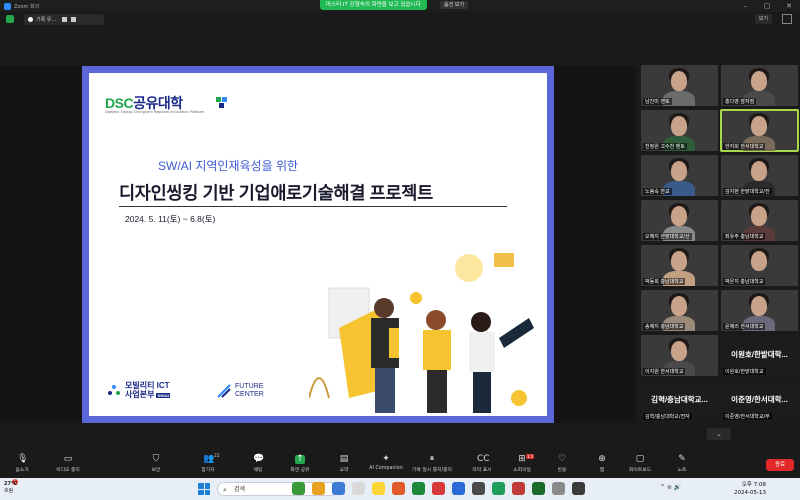  I want to click on participant-name: 한지희 한서대학교, so click(744, 146).